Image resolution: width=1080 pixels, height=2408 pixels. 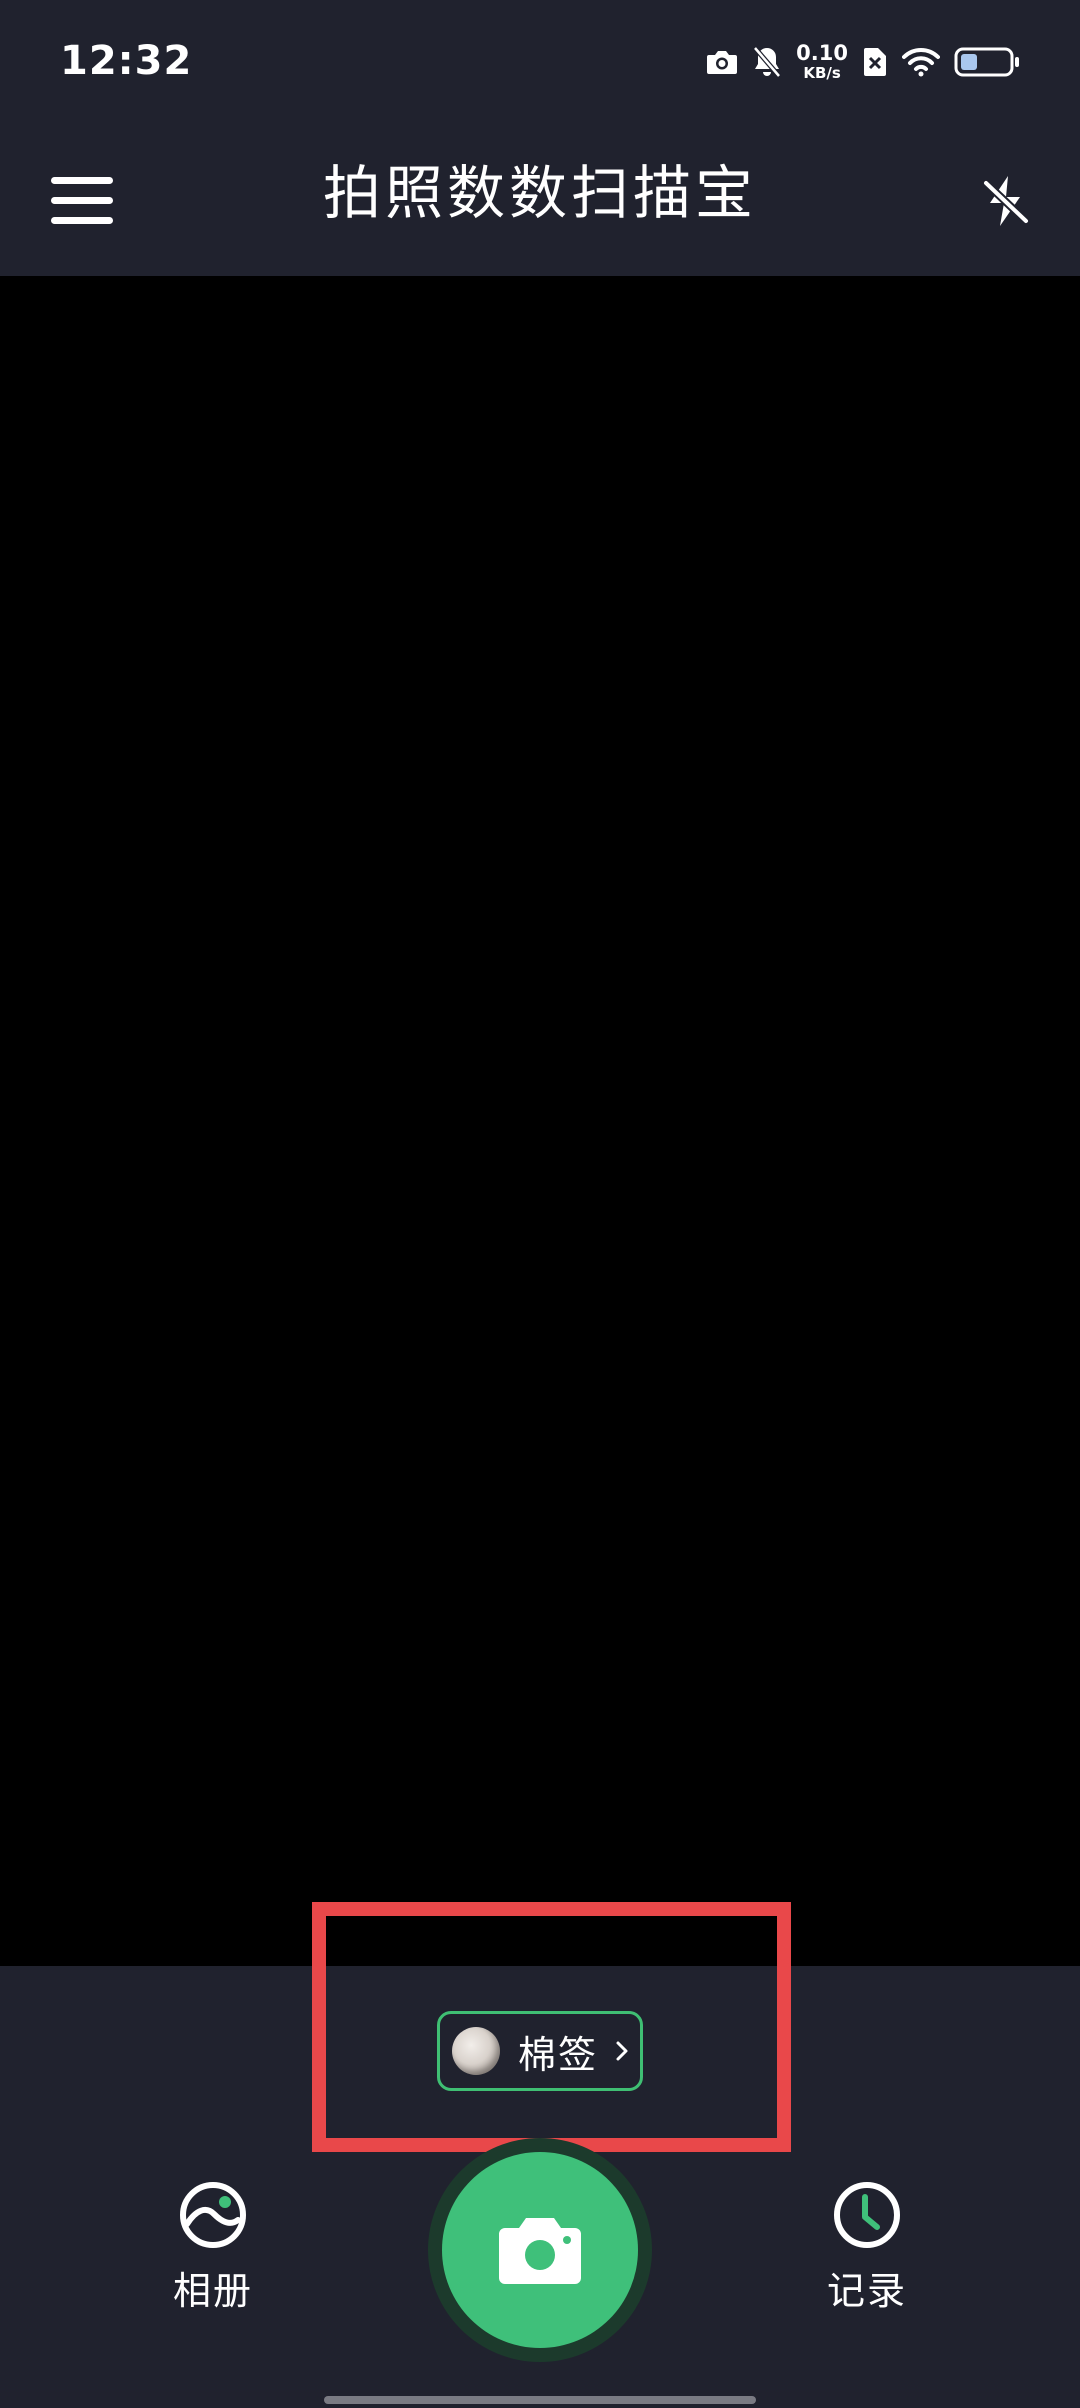 What do you see at coordinates (558, 2054) in the screenshot?
I see `object-type-label: 棉签` at bounding box center [558, 2054].